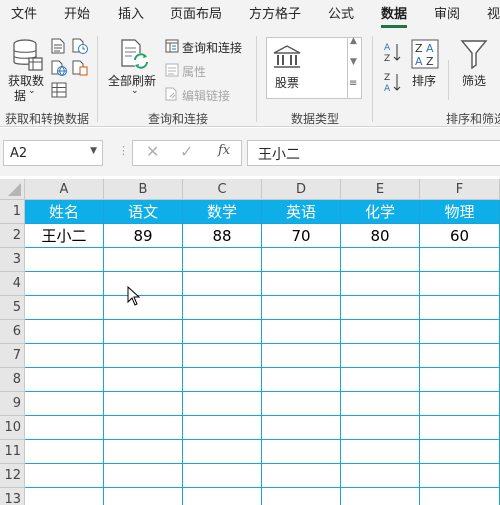  What do you see at coordinates (64, 476) in the screenshot?
I see `cell-a12` at bounding box center [64, 476].